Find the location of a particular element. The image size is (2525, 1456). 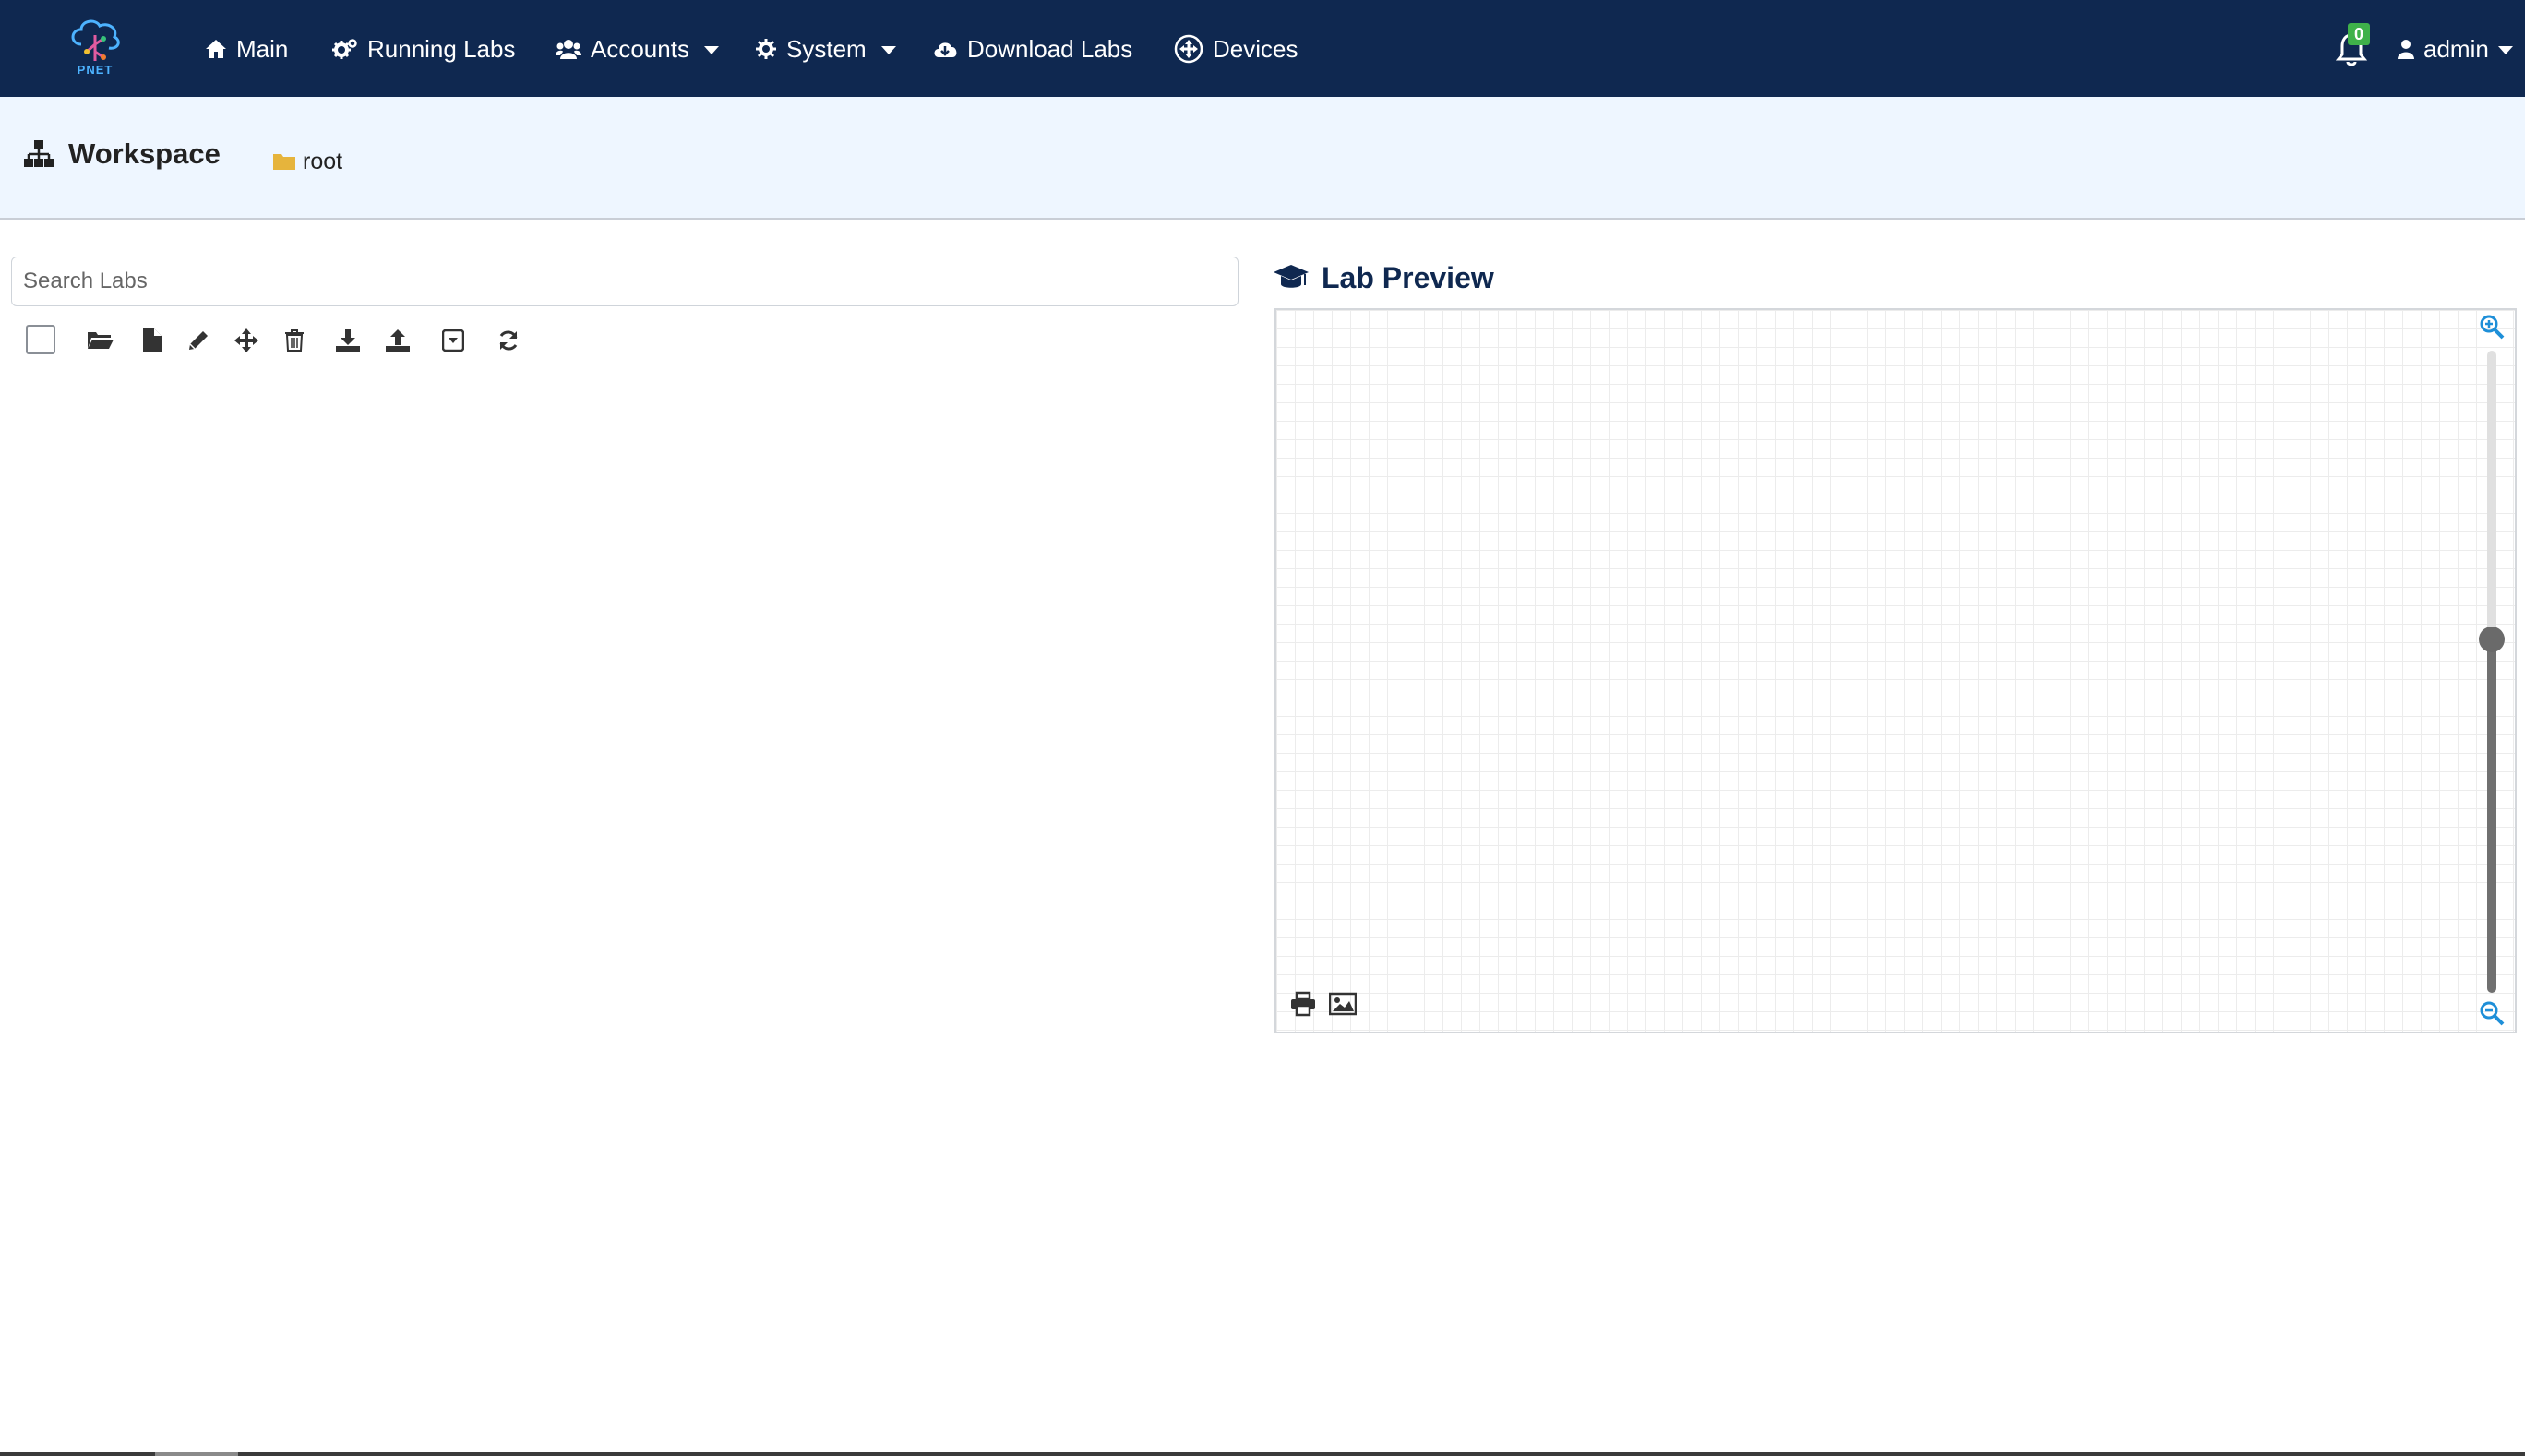

delete-button is located at coordinates (295, 340).